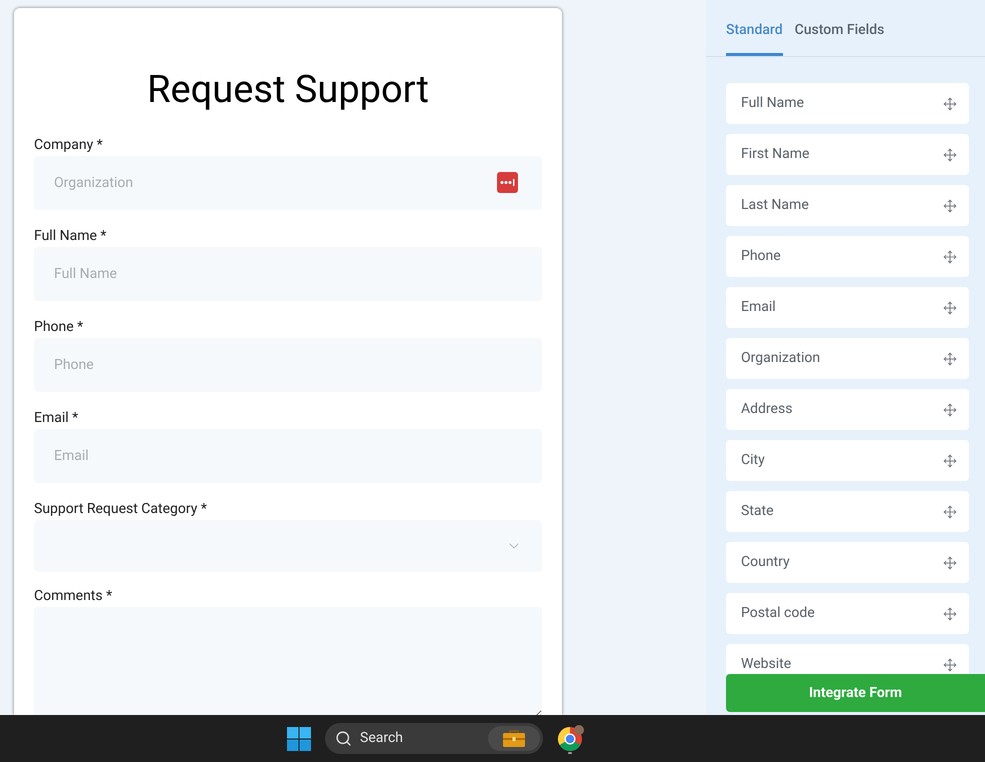 Image resolution: width=985 pixels, height=762 pixels. Describe the element at coordinates (514, 738) in the screenshot. I see `briefcase-icon` at that location.